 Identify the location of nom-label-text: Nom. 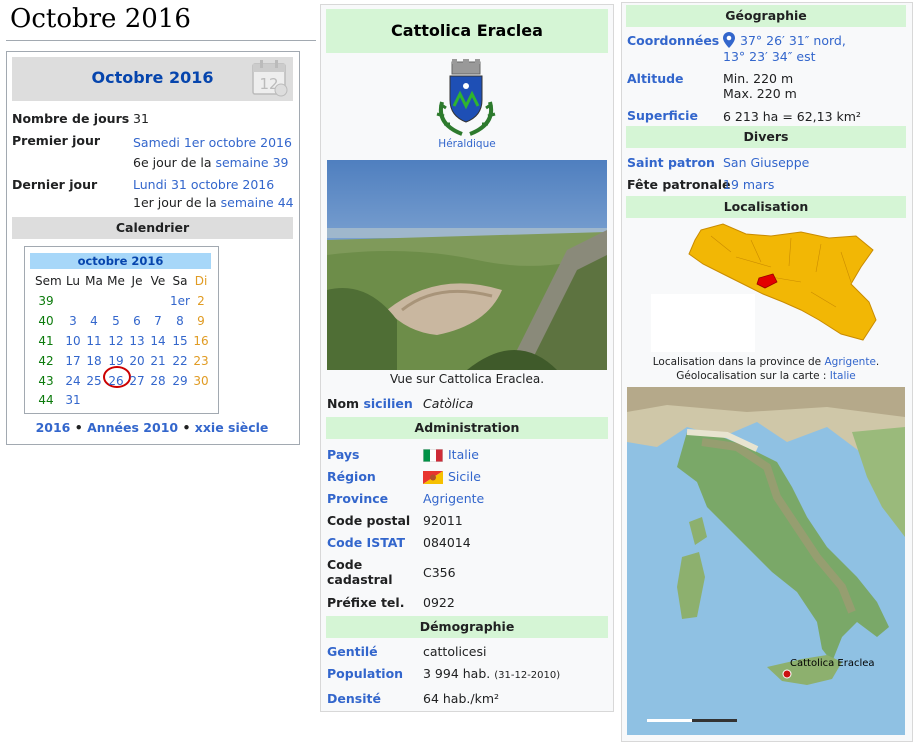
(343, 403).